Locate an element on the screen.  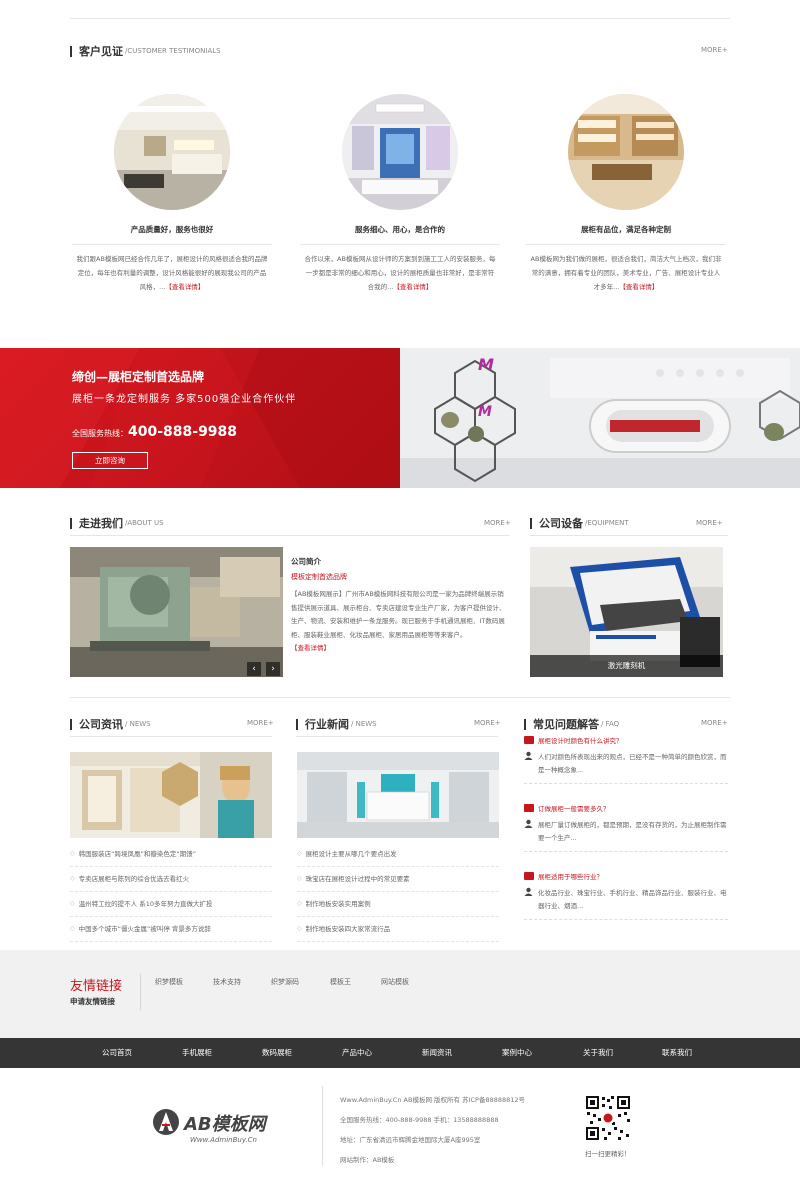
footer-nav-item: 关于我们 is located at coordinates (598, 1053).